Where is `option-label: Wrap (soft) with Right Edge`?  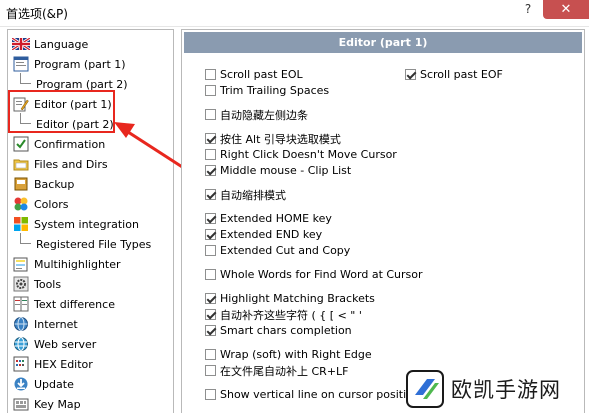 option-label: Wrap (soft) with Right Edge is located at coordinates (296, 354).